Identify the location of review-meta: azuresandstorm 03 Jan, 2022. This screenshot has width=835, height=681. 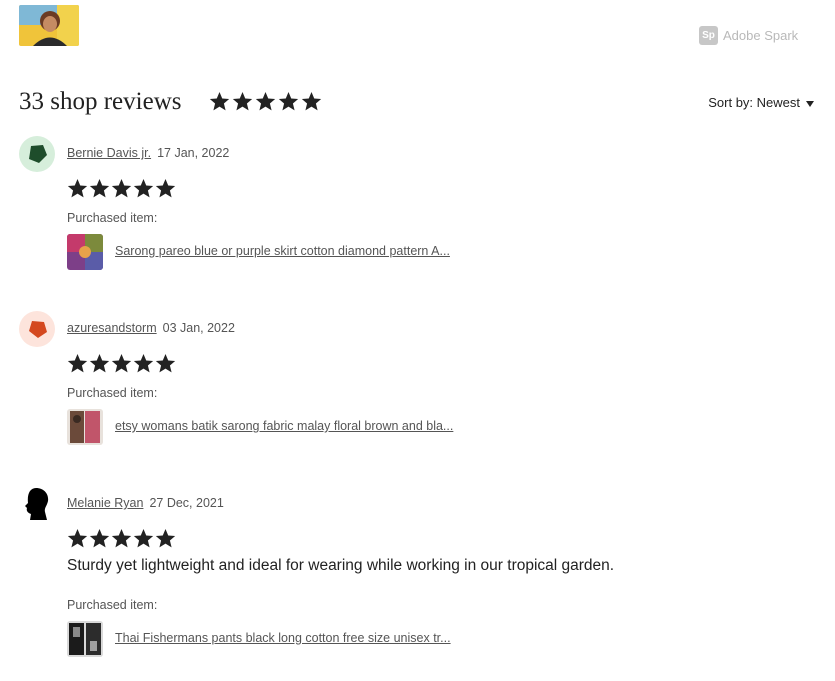
(151, 328).